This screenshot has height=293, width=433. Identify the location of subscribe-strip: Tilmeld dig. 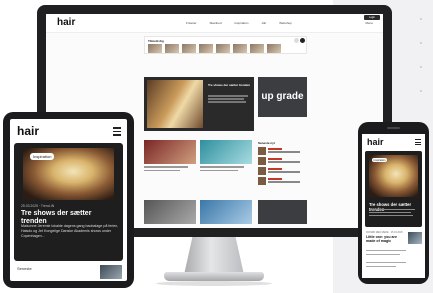
(225, 45).